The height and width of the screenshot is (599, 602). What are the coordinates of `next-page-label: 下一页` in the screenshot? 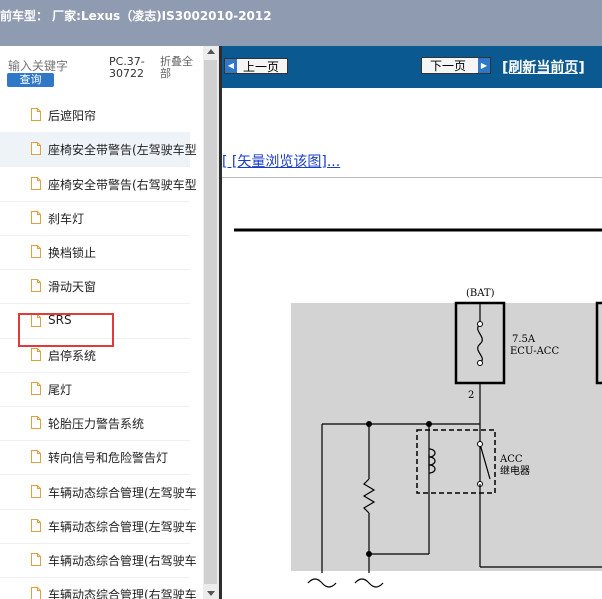 It's located at (448, 66).